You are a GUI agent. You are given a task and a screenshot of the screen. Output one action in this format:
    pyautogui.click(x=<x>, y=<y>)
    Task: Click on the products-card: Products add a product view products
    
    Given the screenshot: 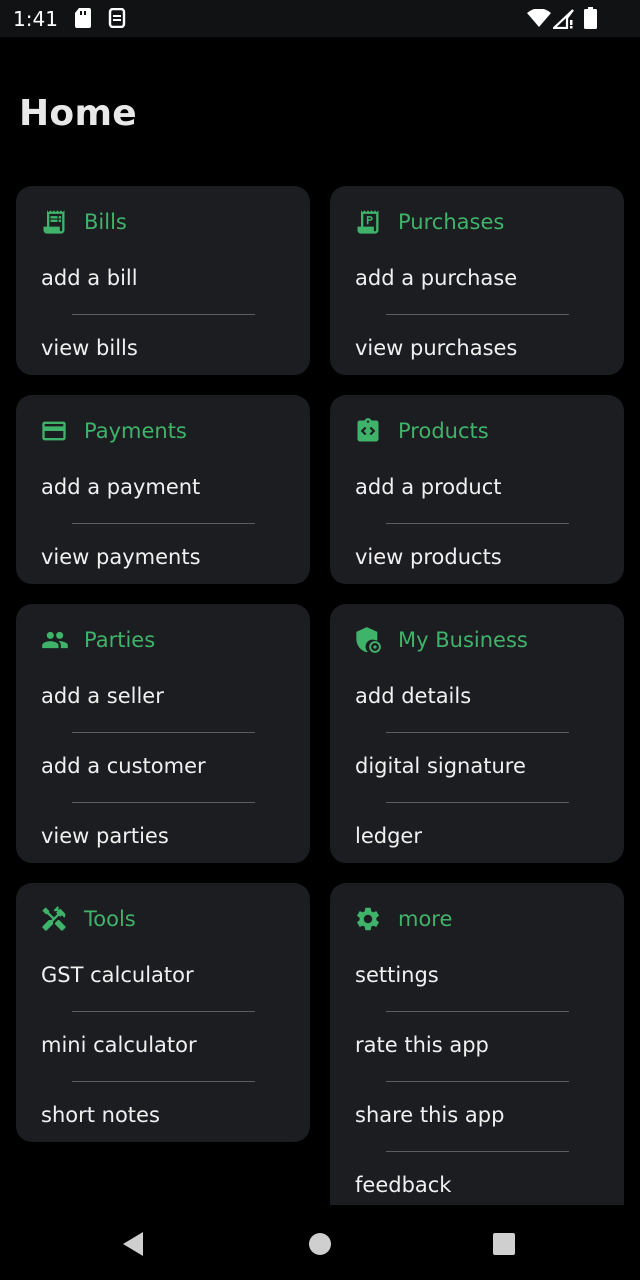 What is the action you would take?
    pyautogui.click(x=477, y=489)
    